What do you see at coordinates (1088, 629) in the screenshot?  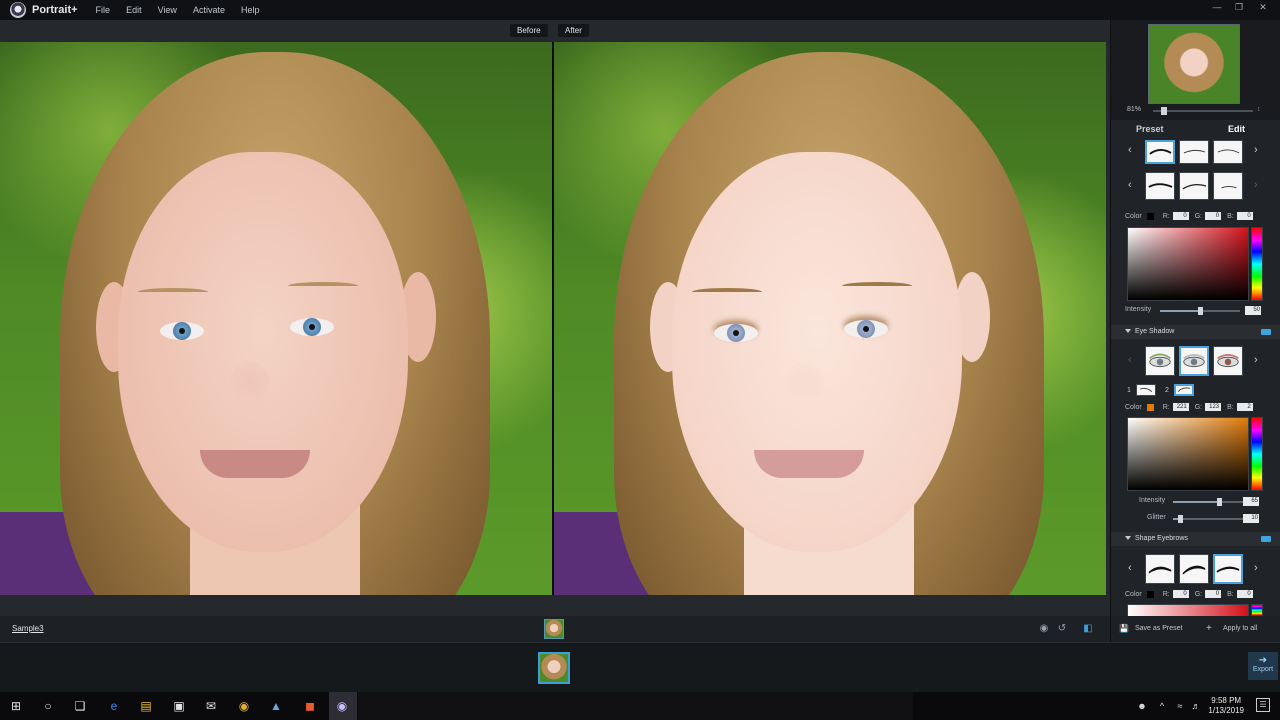 I see `split-view-icon: ◧` at bounding box center [1088, 629].